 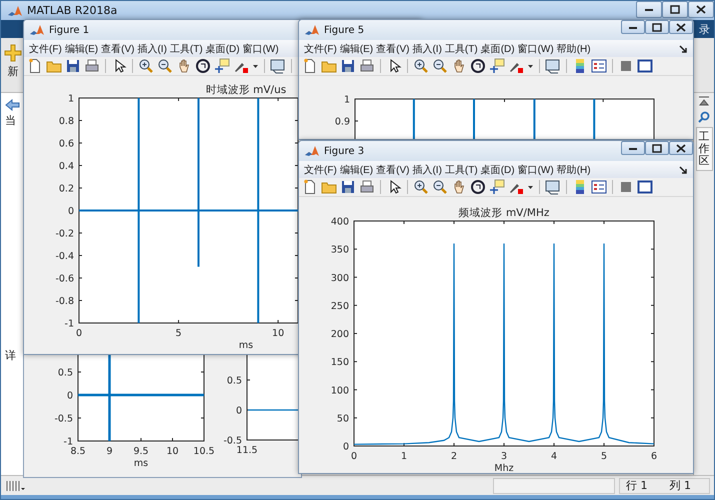 I want to click on window-title: MATLAB R2018a, so click(x=72, y=10).